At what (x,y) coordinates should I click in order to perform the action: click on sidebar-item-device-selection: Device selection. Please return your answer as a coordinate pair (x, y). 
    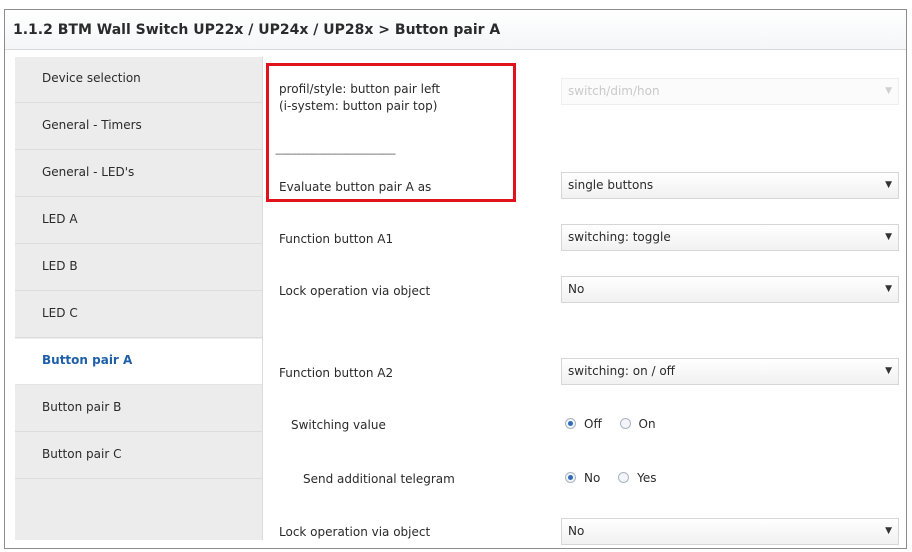
    Looking at the image, I should click on (138, 80).